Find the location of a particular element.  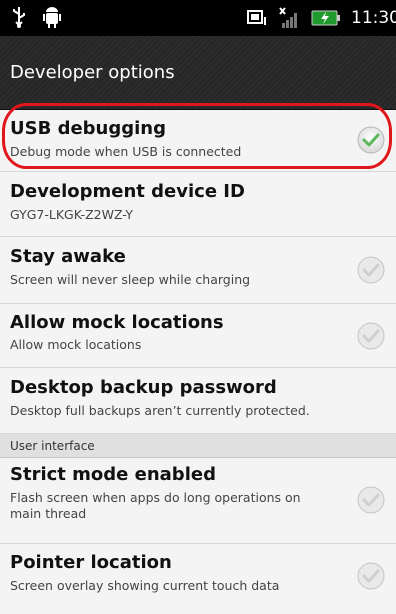

setting-title: Stay awake is located at coordinates (68, 256).